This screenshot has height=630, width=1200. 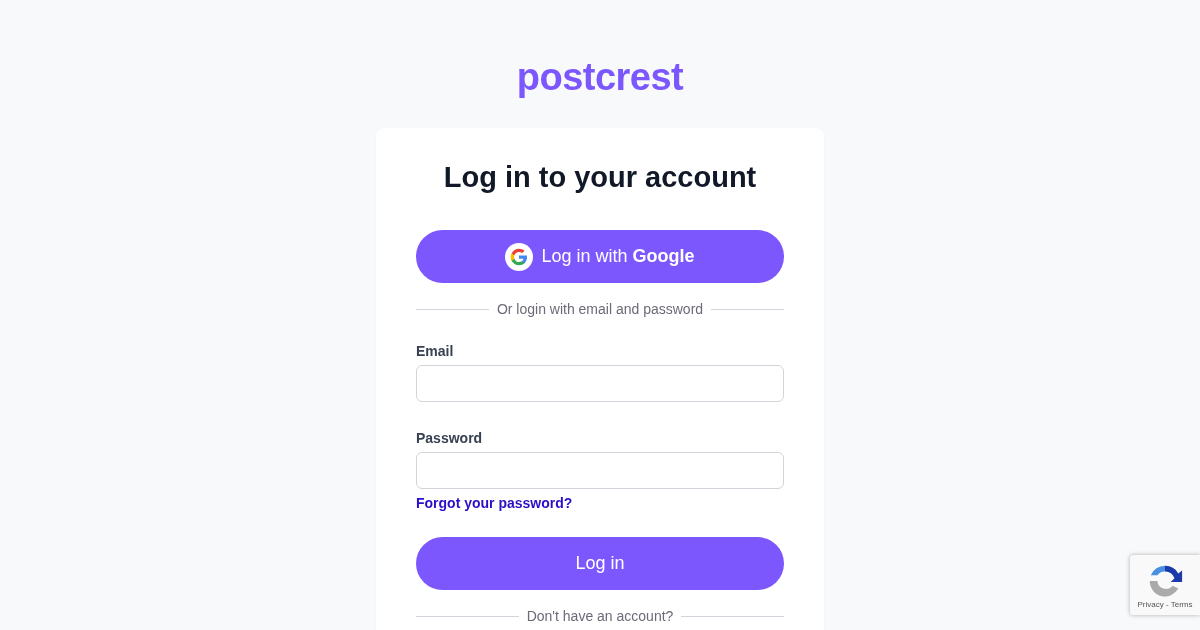 I want to click on login-button: Log in, so click(x=600, y=563).